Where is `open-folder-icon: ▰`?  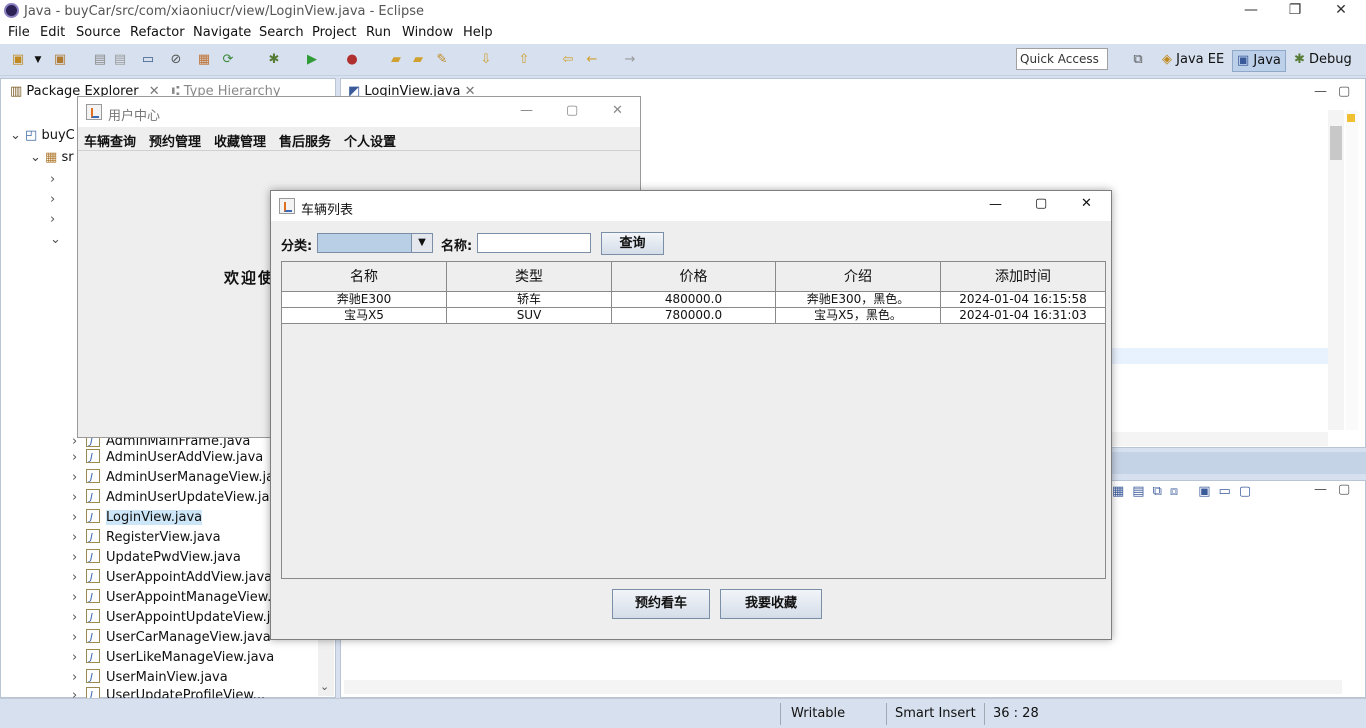 open-folder-icon: ▰ is located at coordinates (396, 60).